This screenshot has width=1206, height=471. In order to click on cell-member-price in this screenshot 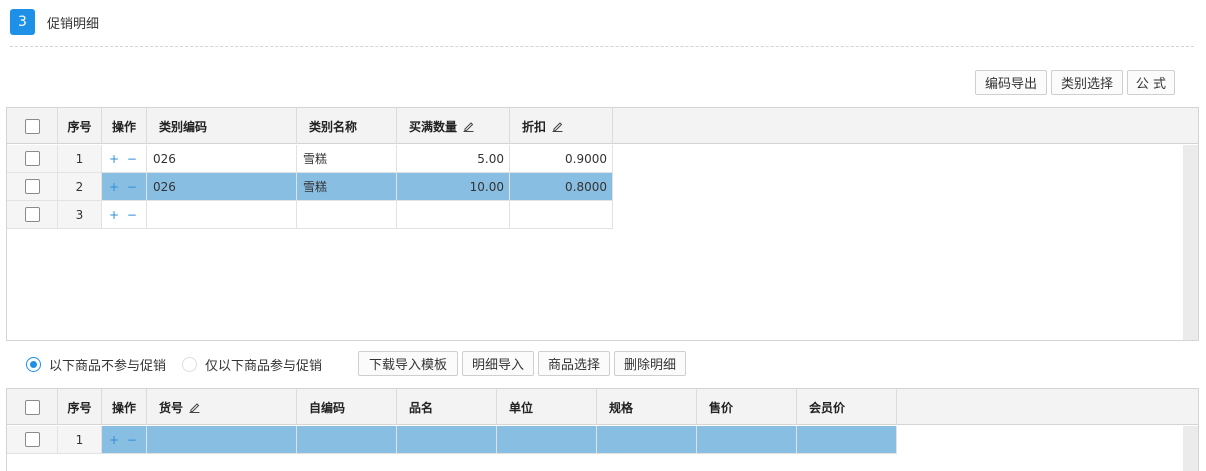, I will do `click(847, 440)`.